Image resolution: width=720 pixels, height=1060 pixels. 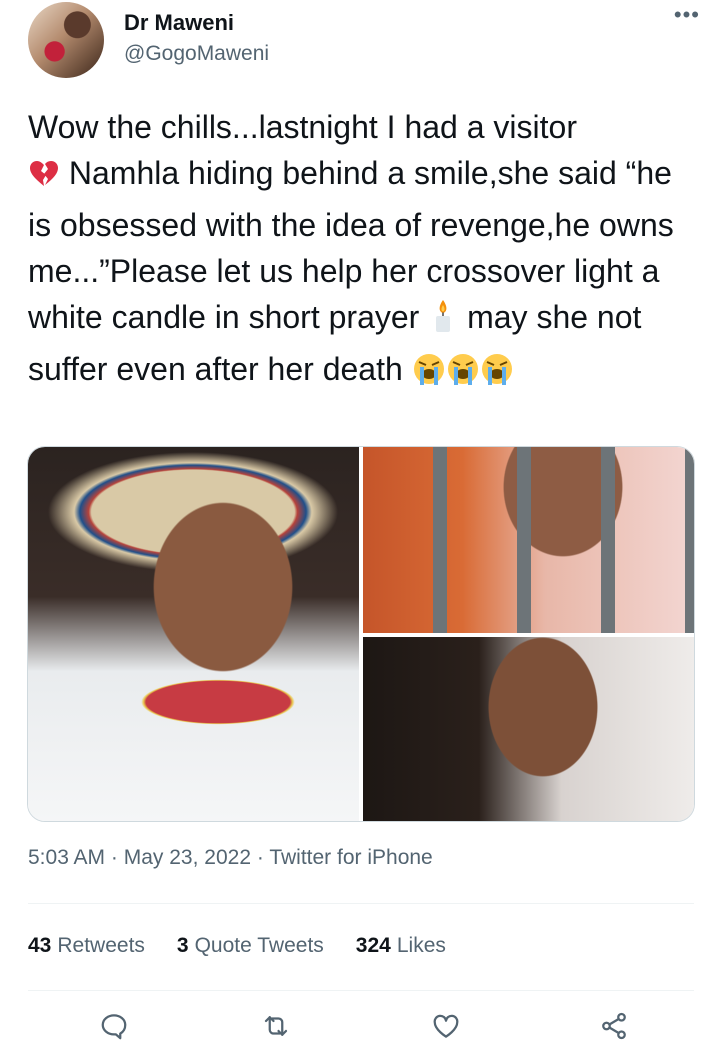 What do you see at coordinates (443, 322) in the screenshot?
I see `candle-icon` at bounding box center [443, 322].